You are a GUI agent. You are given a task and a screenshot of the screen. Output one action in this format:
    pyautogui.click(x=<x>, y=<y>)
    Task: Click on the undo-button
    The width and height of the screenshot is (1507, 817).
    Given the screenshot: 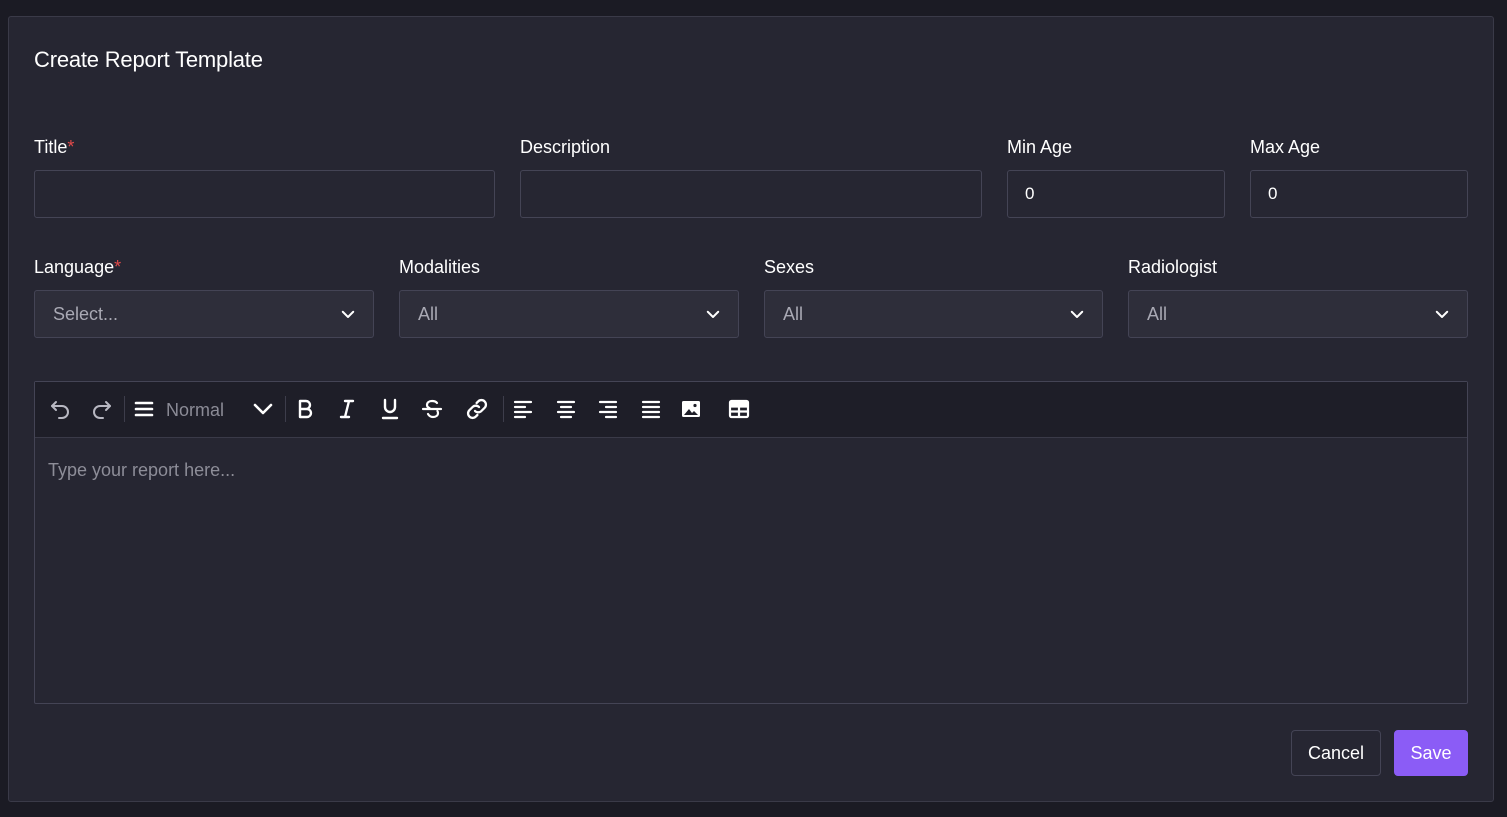 What is the action you would take?
    pyautogui.click(x=60, y=409)
    